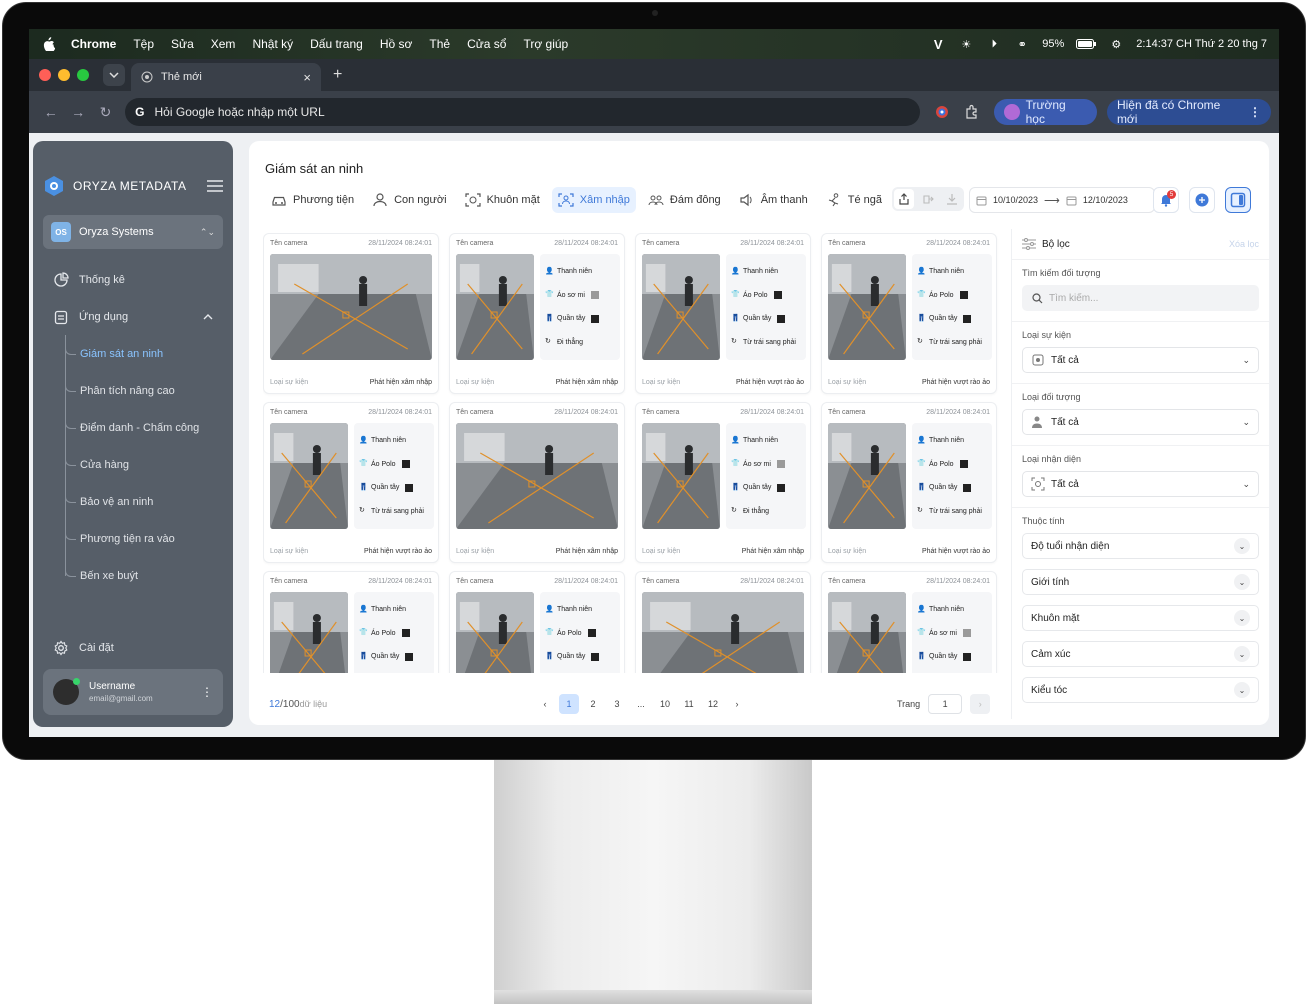 This screenshot has height=1006, width=1308. Describe the element at coordinates (48, 44) in the screenshot. I see `apple-icon` at that location.